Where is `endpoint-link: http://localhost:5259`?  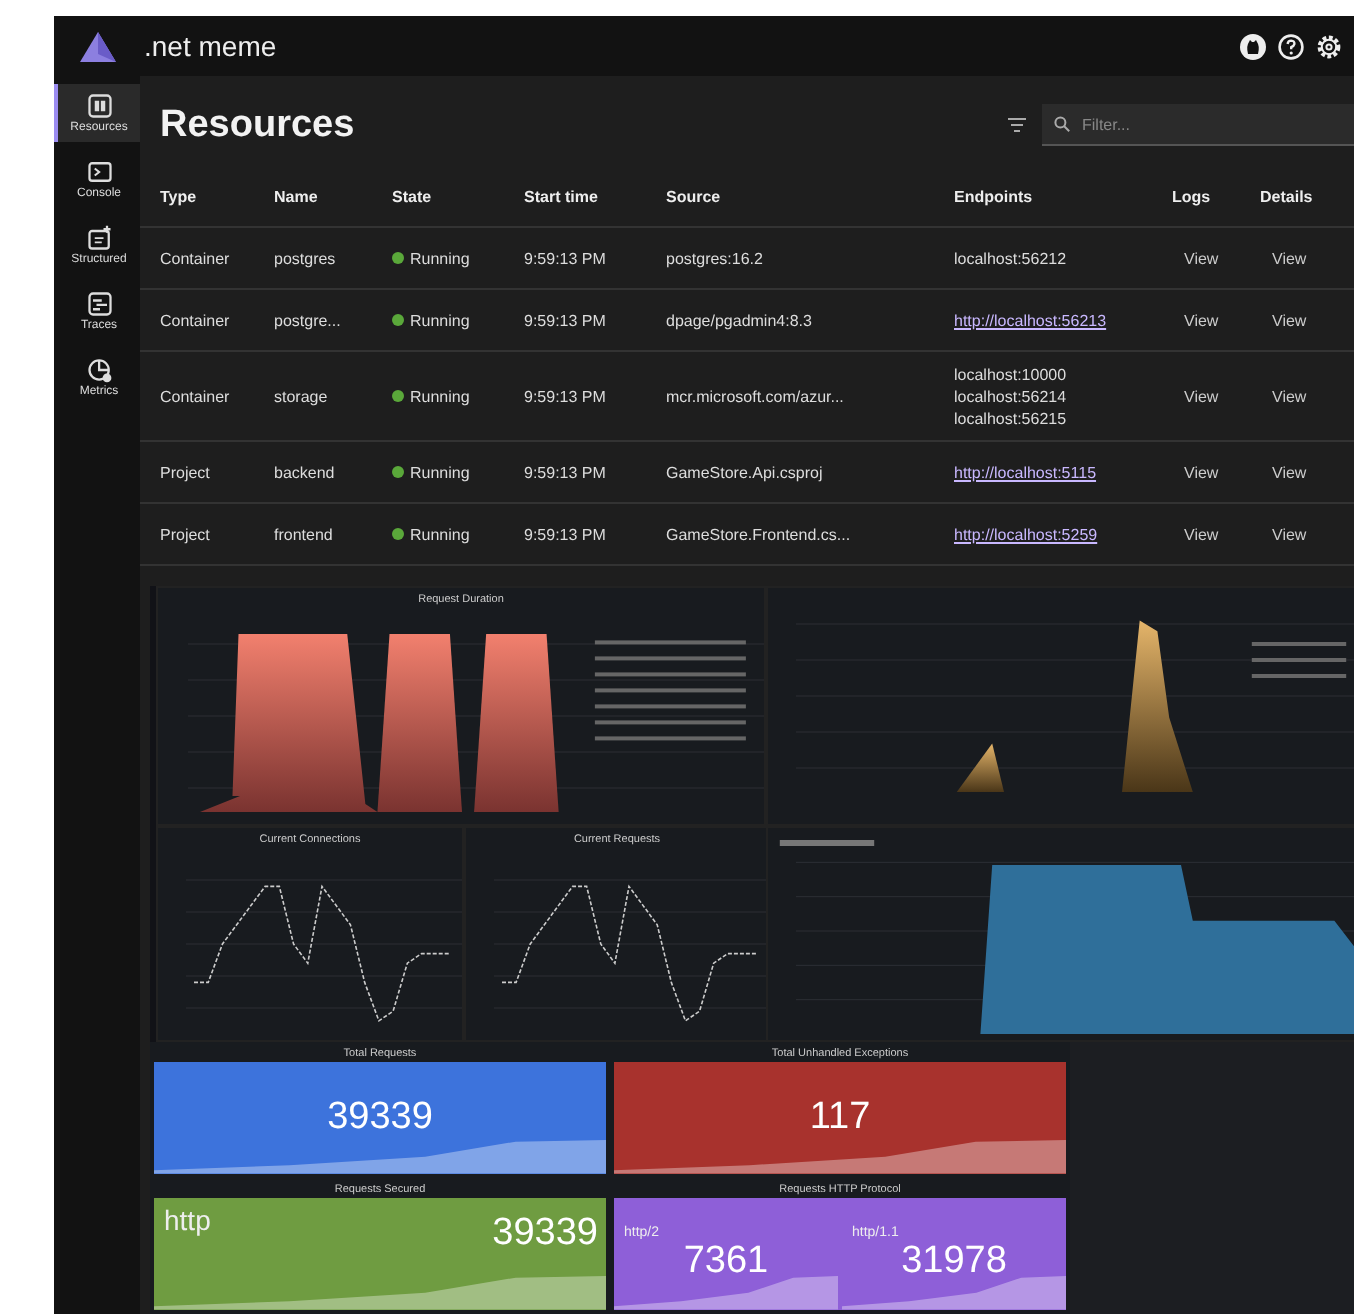 endpoint-link: http://localhost:5259 is located at coordinates (1063, 534).